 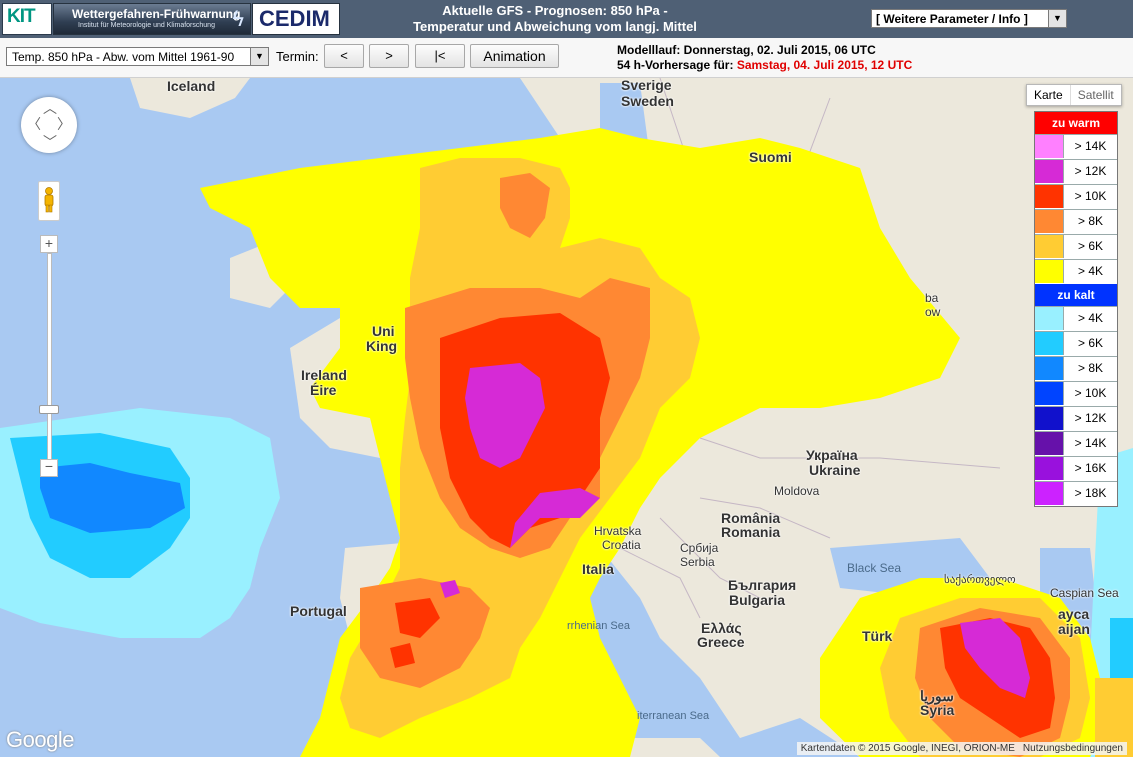 I want to click on label-azerbaijan-1: ayca, so click(x=1074, y=614).